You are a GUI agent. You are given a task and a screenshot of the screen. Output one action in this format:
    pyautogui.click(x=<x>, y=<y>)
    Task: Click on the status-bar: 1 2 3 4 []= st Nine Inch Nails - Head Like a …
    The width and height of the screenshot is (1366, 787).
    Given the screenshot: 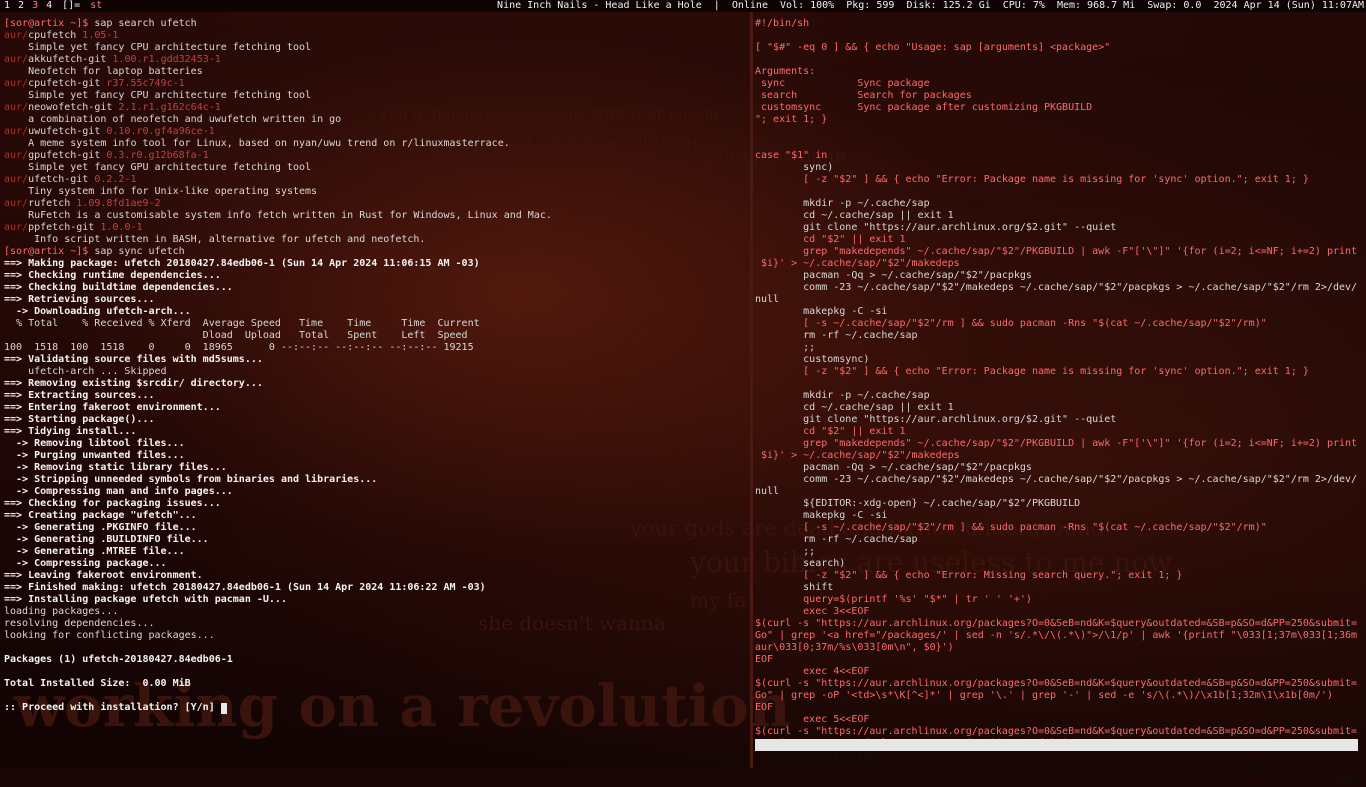 What is the action you would take?
    pyautogui.click(x=683, y=6)
    